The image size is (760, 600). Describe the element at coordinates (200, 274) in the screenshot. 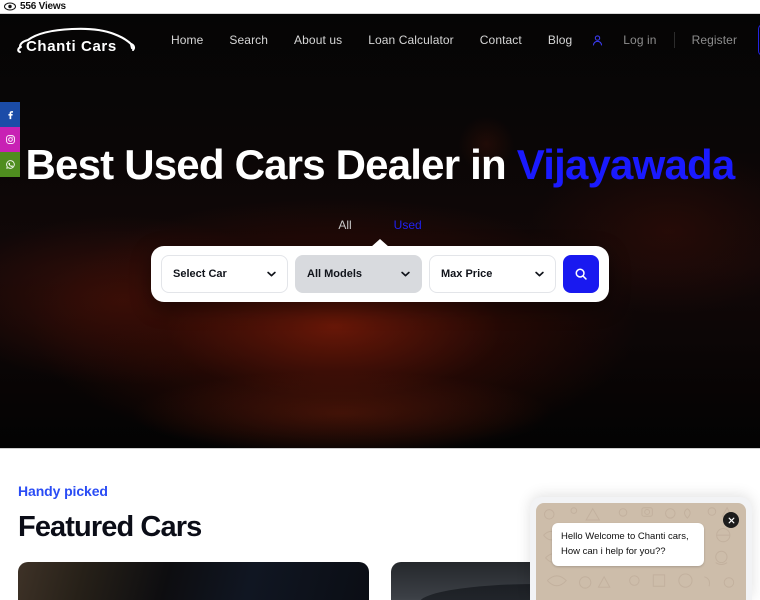

I see `select-car-value: Select Car` at that location.